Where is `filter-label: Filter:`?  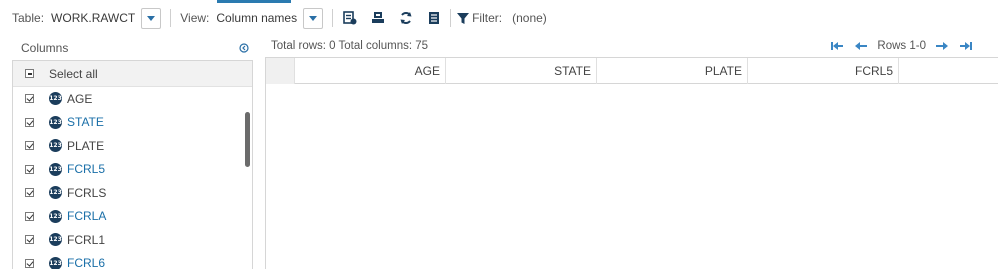 filter-label: Filter: is located at coordinates (487, 18).